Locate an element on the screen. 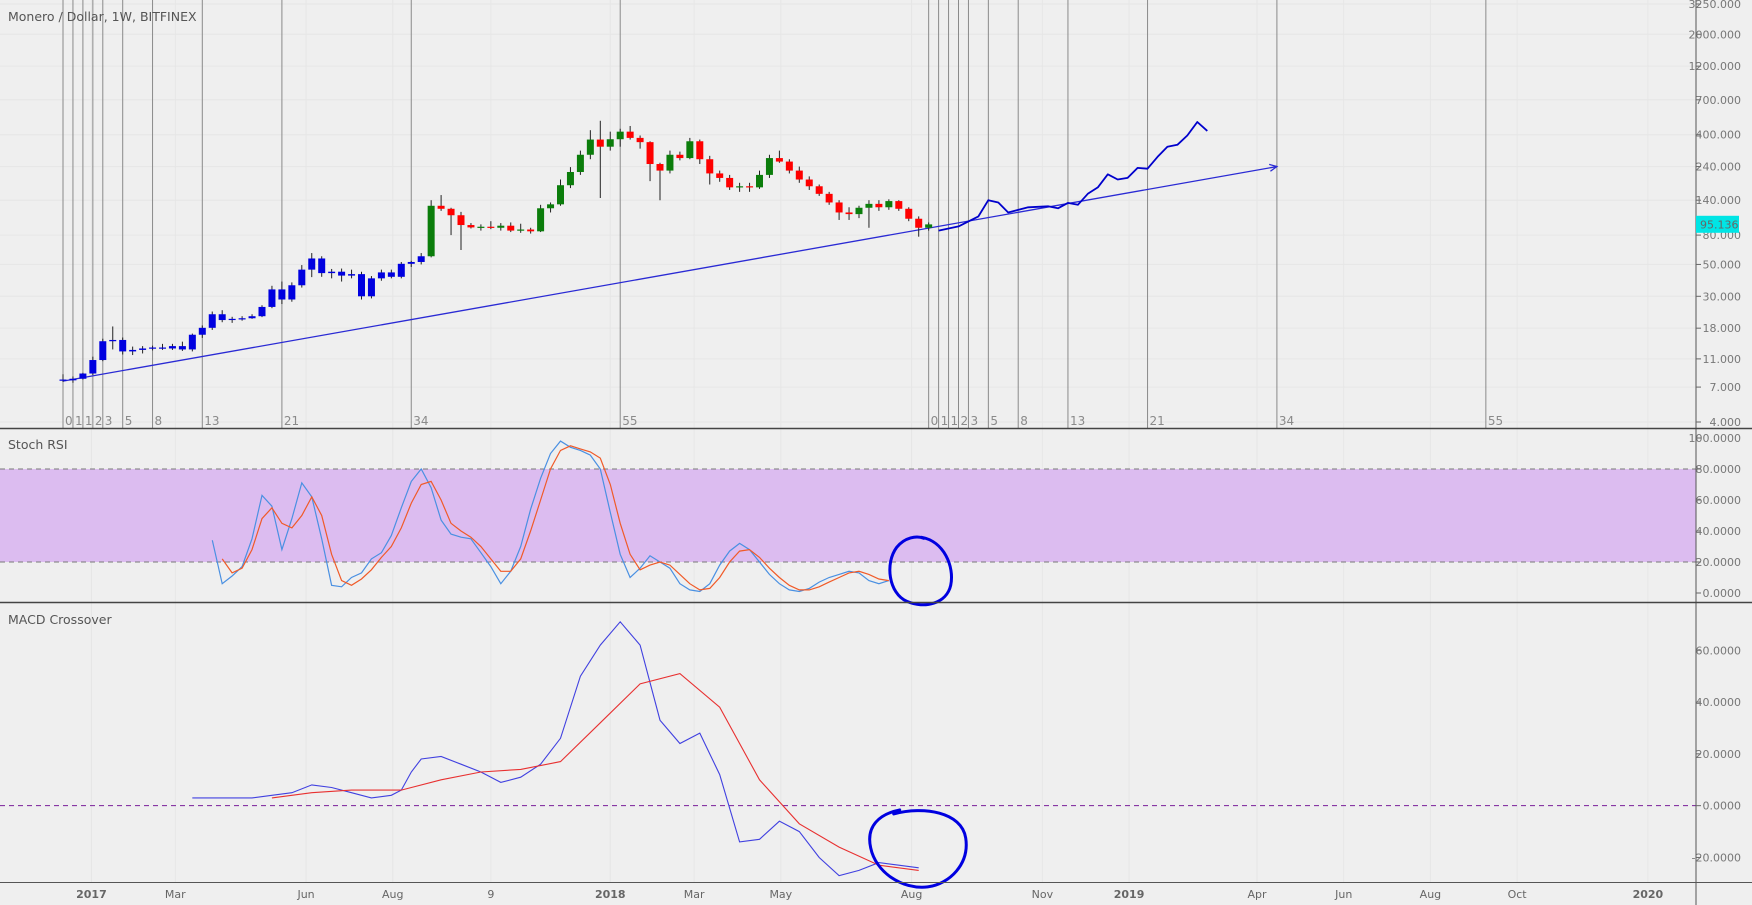 Image resolution: width=1752 pixels, height=905 pixels. stoch-tick-label: 100.0000 is located at coordinates (1715, 438).